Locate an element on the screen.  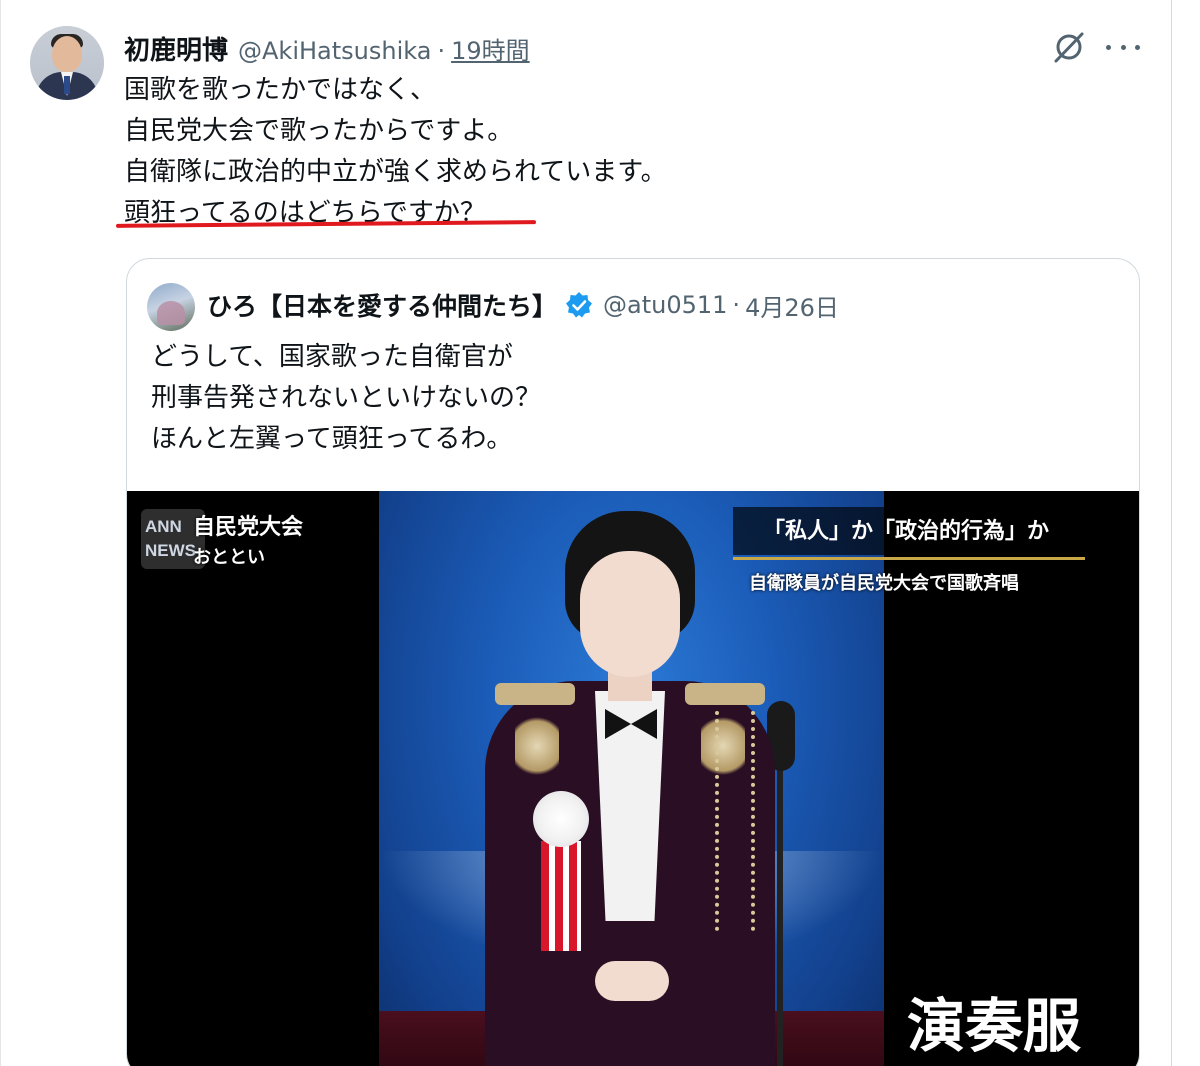
tweet-line: 頭狂ってるのはどちらですか？ is located at coordinates (305, 213).